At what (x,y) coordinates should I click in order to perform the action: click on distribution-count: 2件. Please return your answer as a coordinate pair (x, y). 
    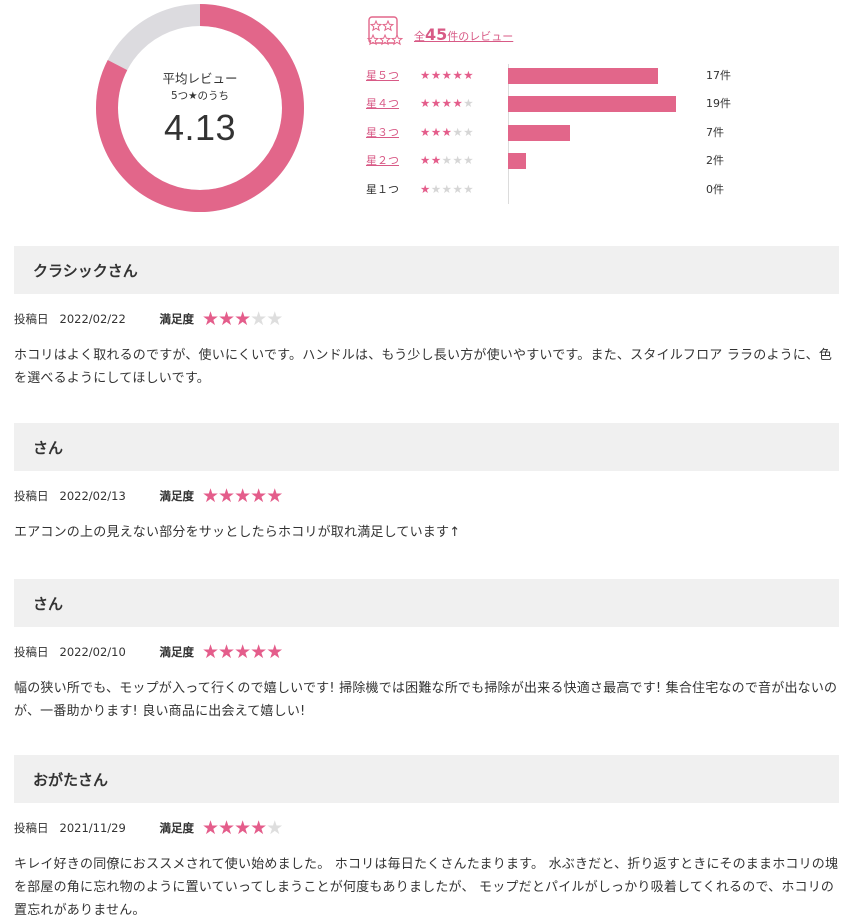
    Looking at the image, I should click on (715, 160).